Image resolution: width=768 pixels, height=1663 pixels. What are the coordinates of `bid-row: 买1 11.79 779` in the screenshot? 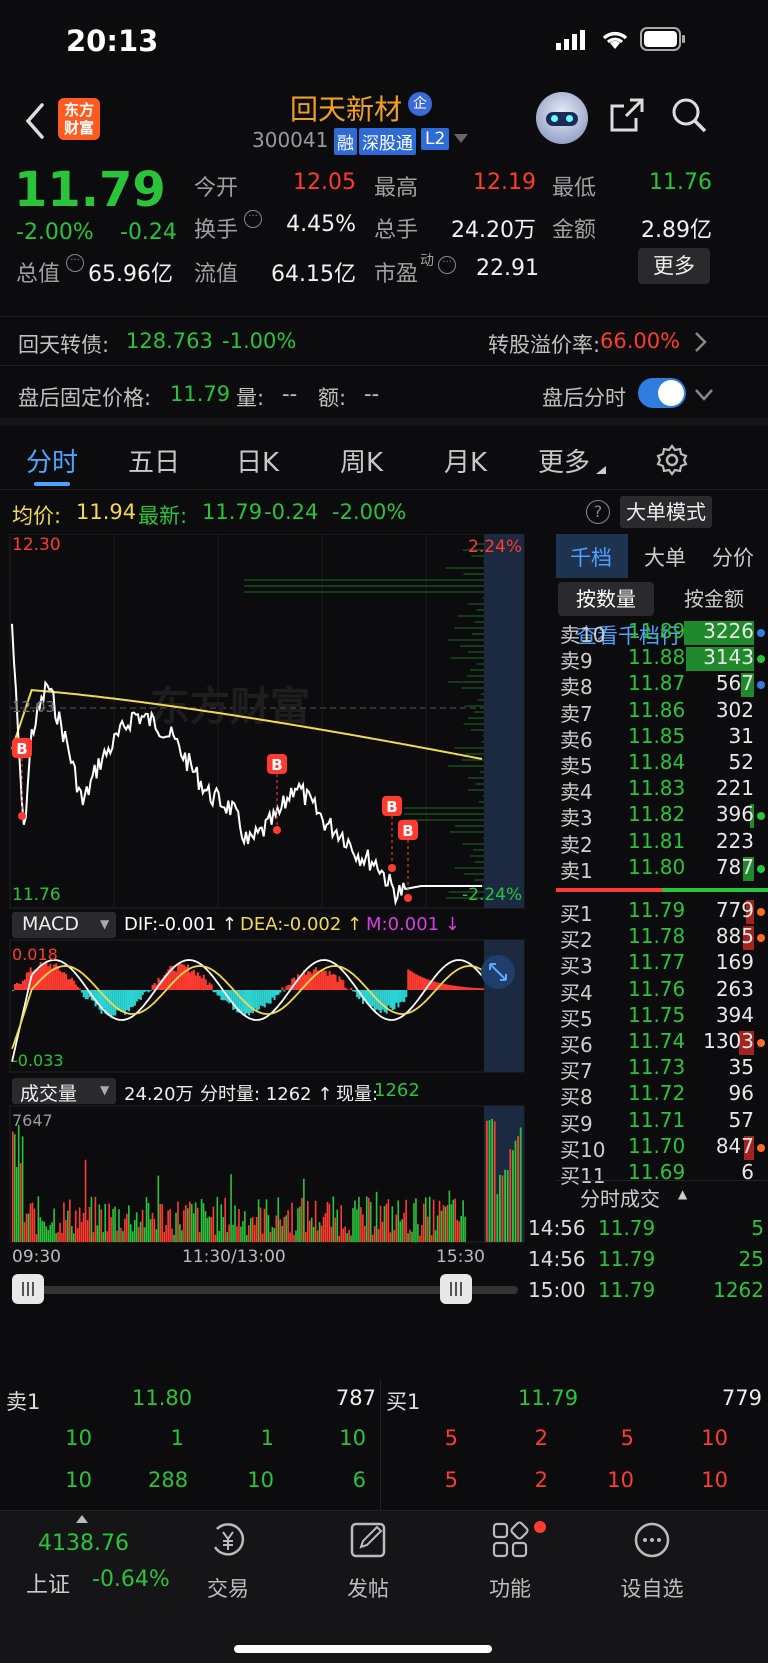 It's located at (662, 912).